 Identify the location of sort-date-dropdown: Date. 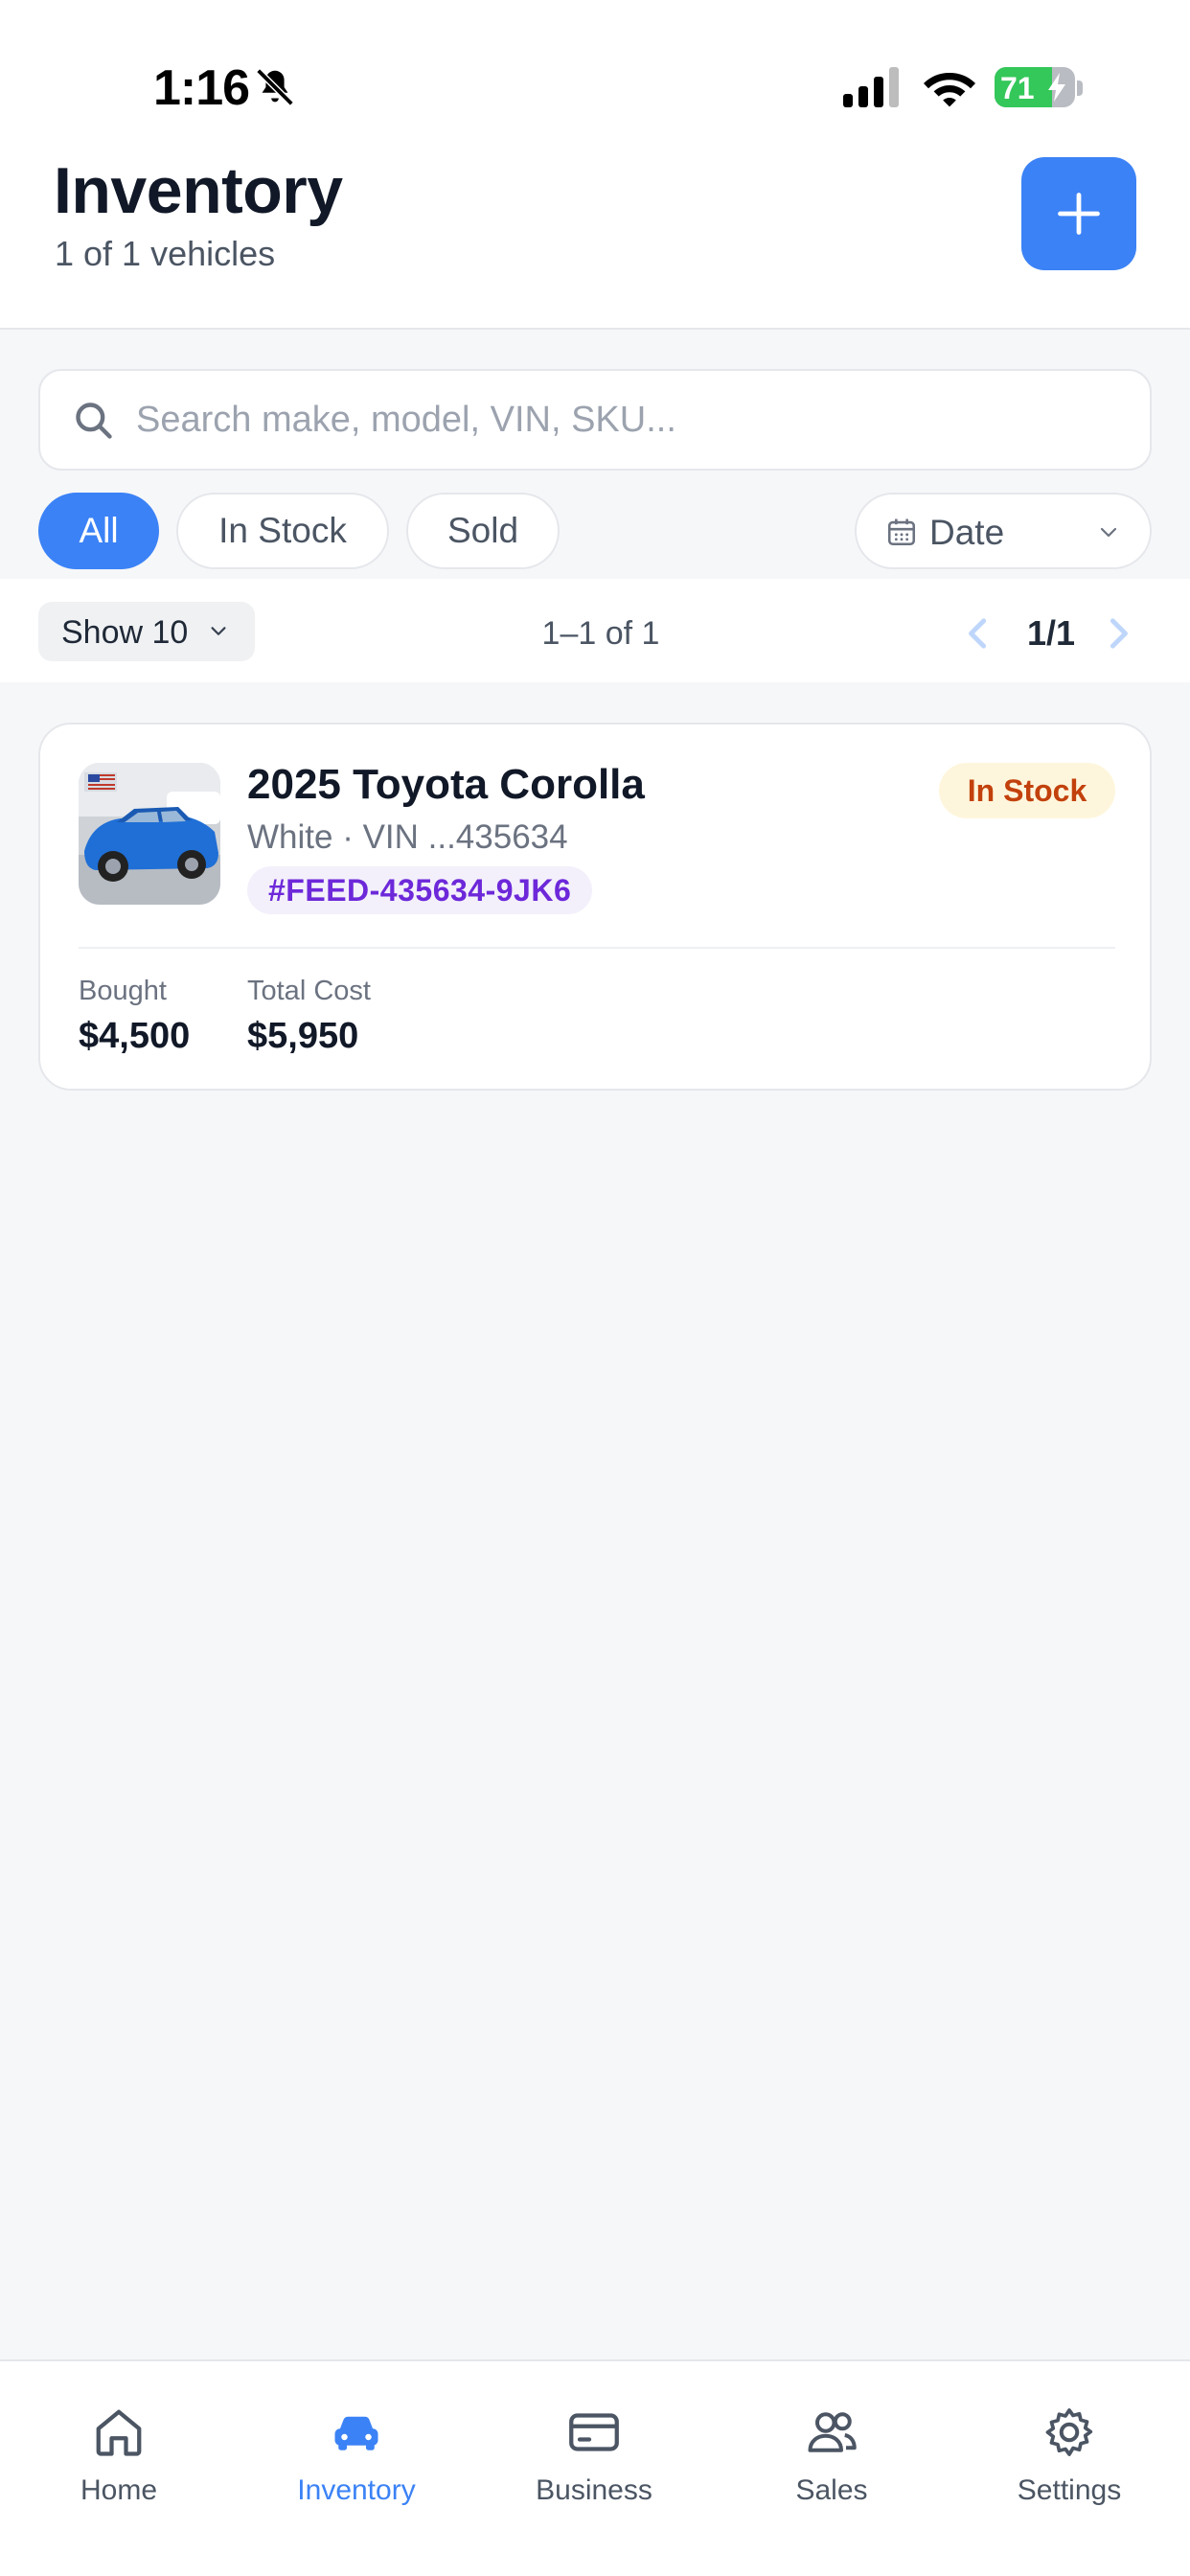
(1004, 531).